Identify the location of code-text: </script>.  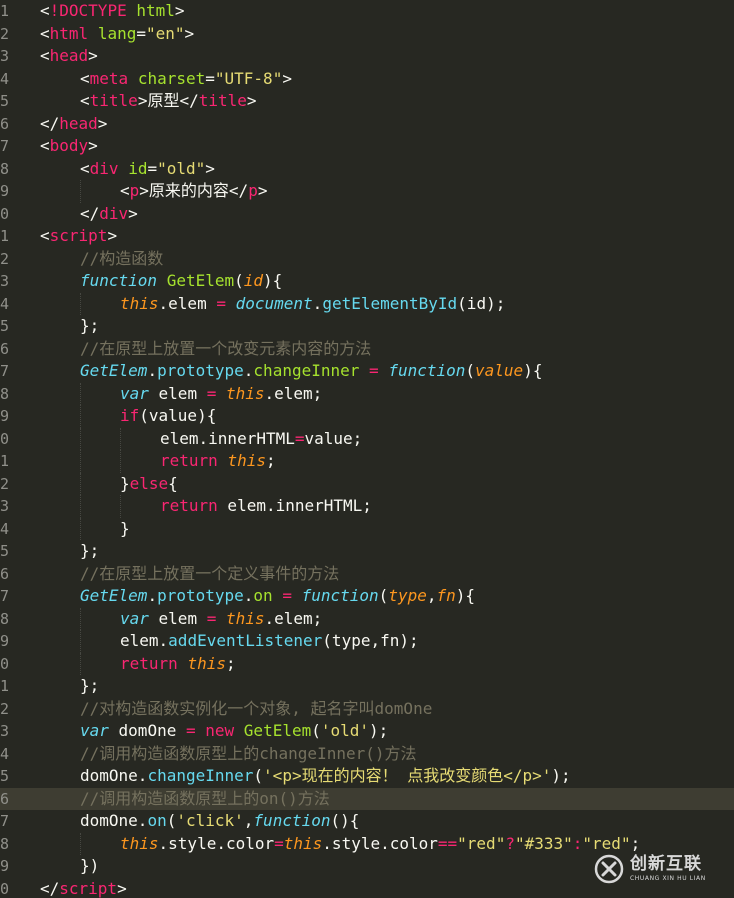
(83, 888).